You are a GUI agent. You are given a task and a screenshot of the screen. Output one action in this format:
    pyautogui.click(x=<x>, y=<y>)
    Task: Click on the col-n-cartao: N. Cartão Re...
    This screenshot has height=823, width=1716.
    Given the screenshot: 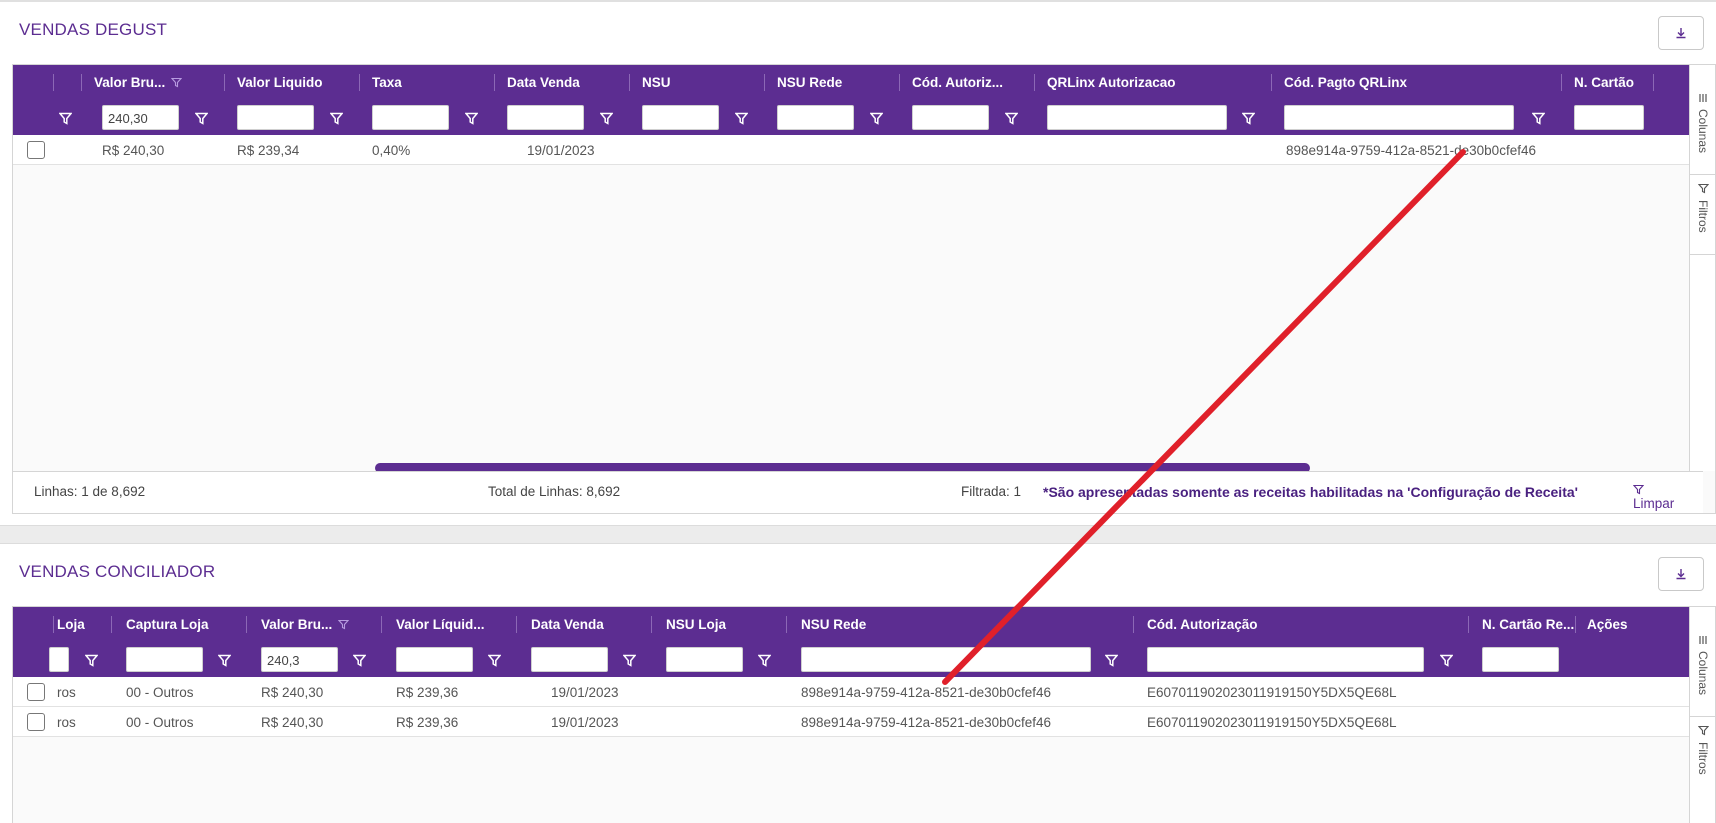 What is the action you would take?
    pyautogui.click(x=1528, y=624)
    